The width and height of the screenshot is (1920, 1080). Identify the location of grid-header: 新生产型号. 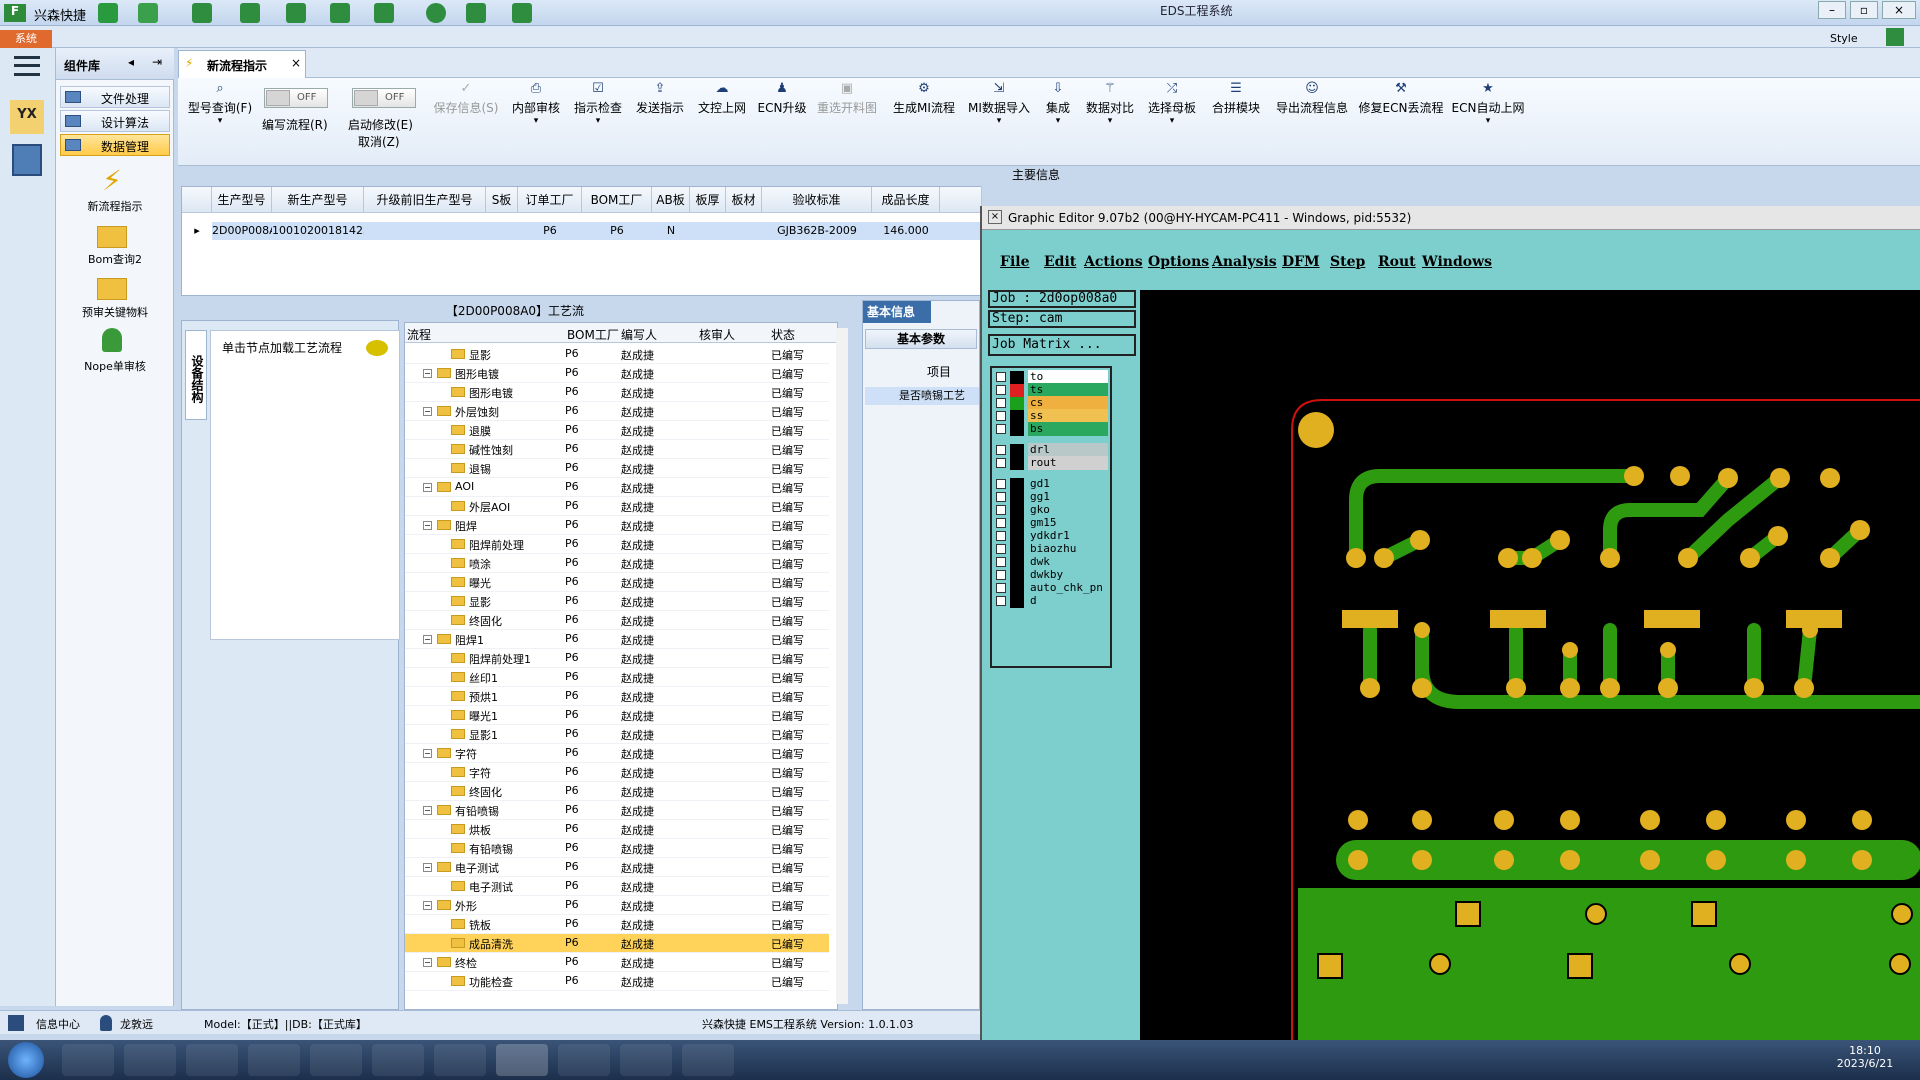
(318, 200).